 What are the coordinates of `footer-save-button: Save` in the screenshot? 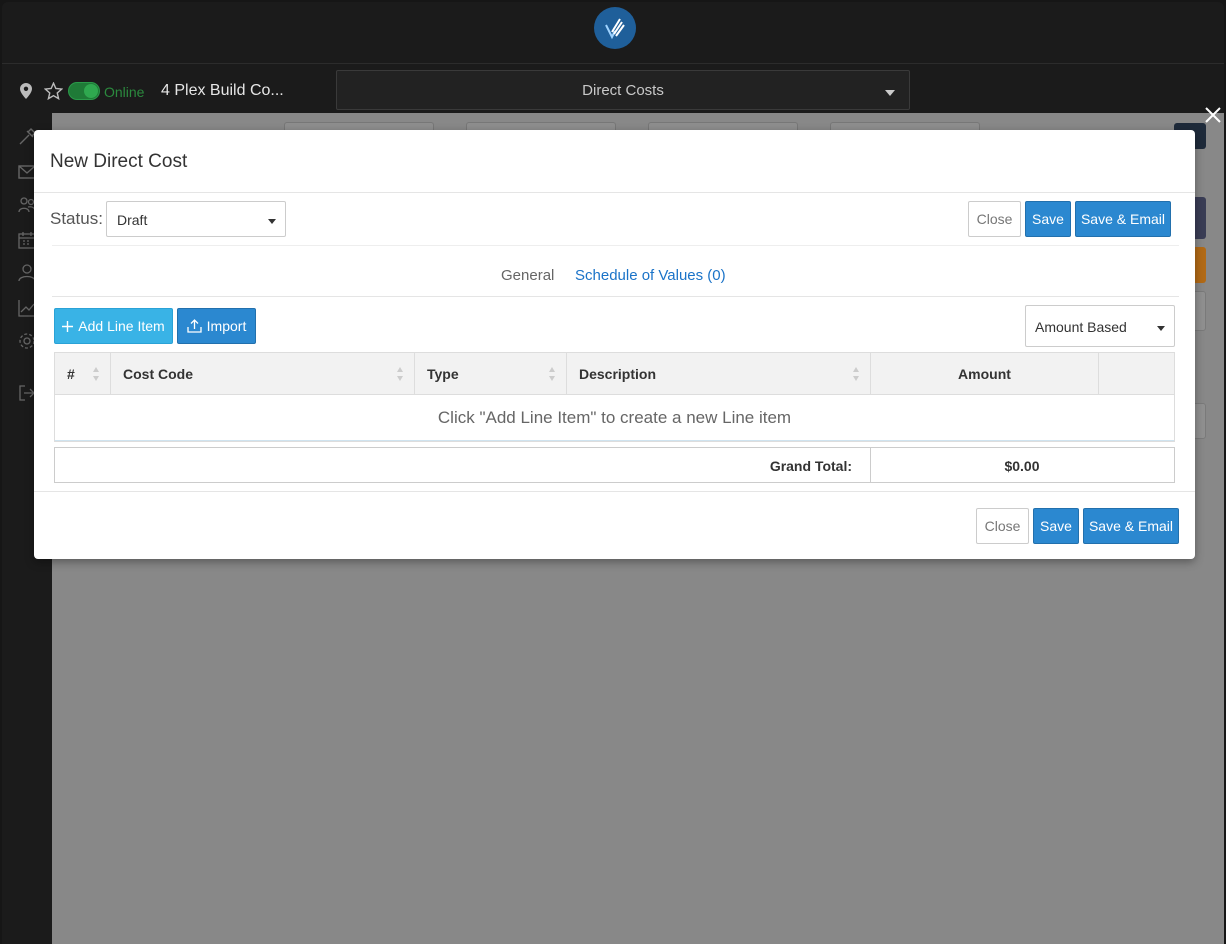 It's located at (1056, 526).